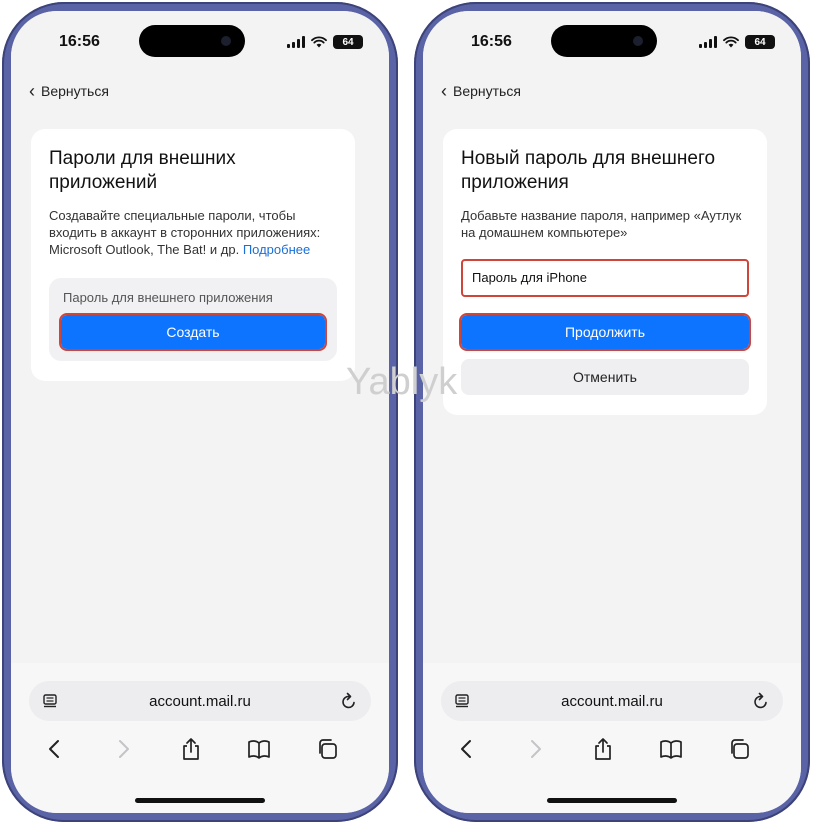 This screenshot has width=815, height=827. I want to click on card-title: Пароли для внешних приложений, so click(142, 170).